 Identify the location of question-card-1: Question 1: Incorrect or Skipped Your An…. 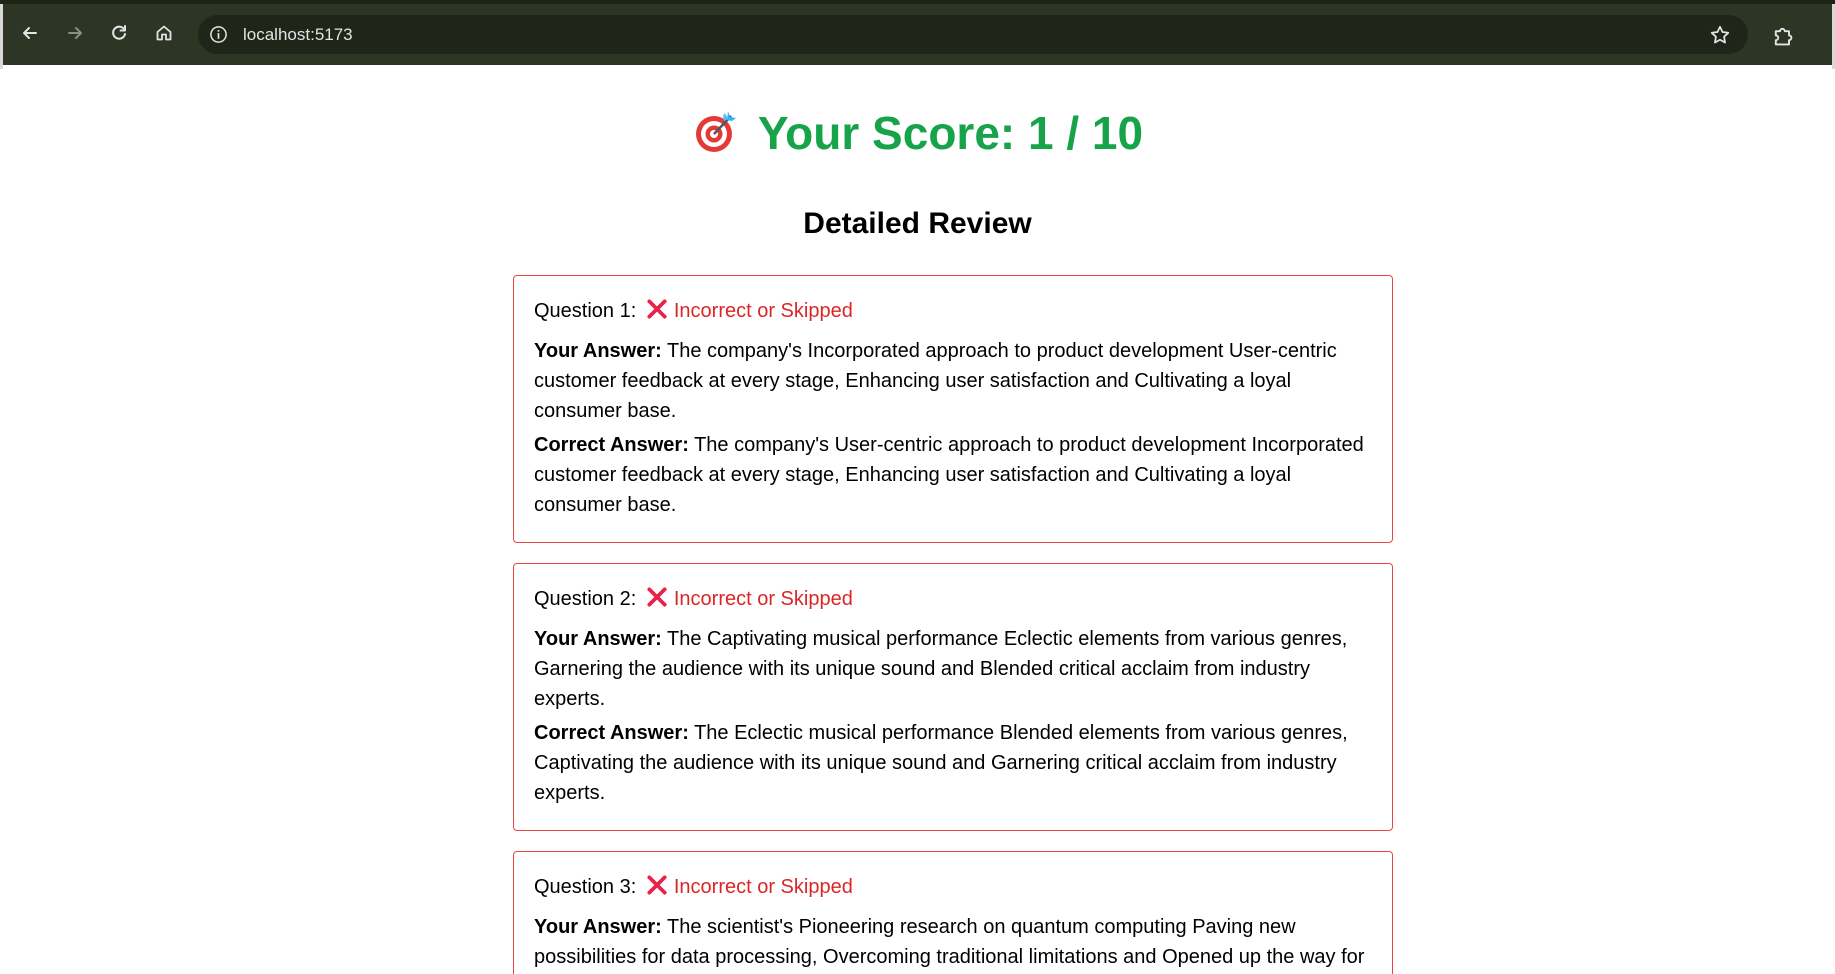
(953, 409).